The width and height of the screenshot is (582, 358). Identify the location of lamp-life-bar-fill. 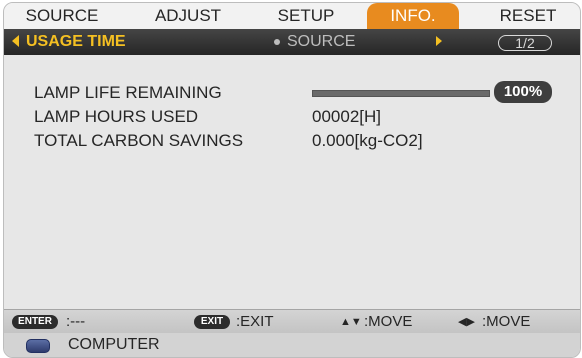
(401, 93).